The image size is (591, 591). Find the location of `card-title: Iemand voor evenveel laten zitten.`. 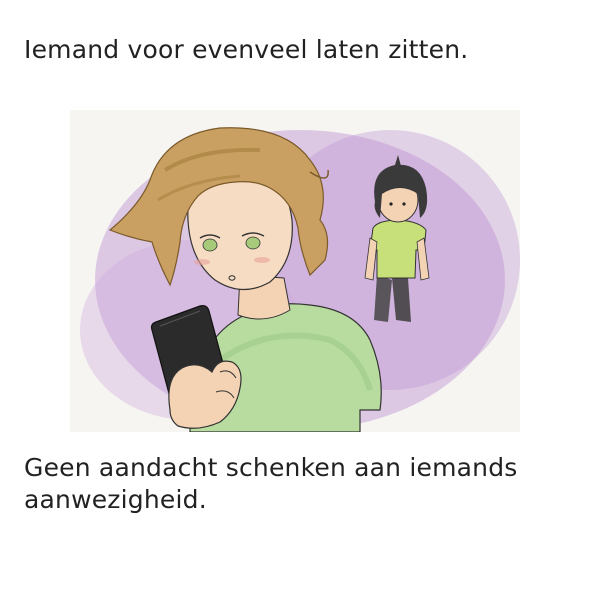

card-title: Iemand voor evenveel laten zitten. is located at coordinates (246, 49).